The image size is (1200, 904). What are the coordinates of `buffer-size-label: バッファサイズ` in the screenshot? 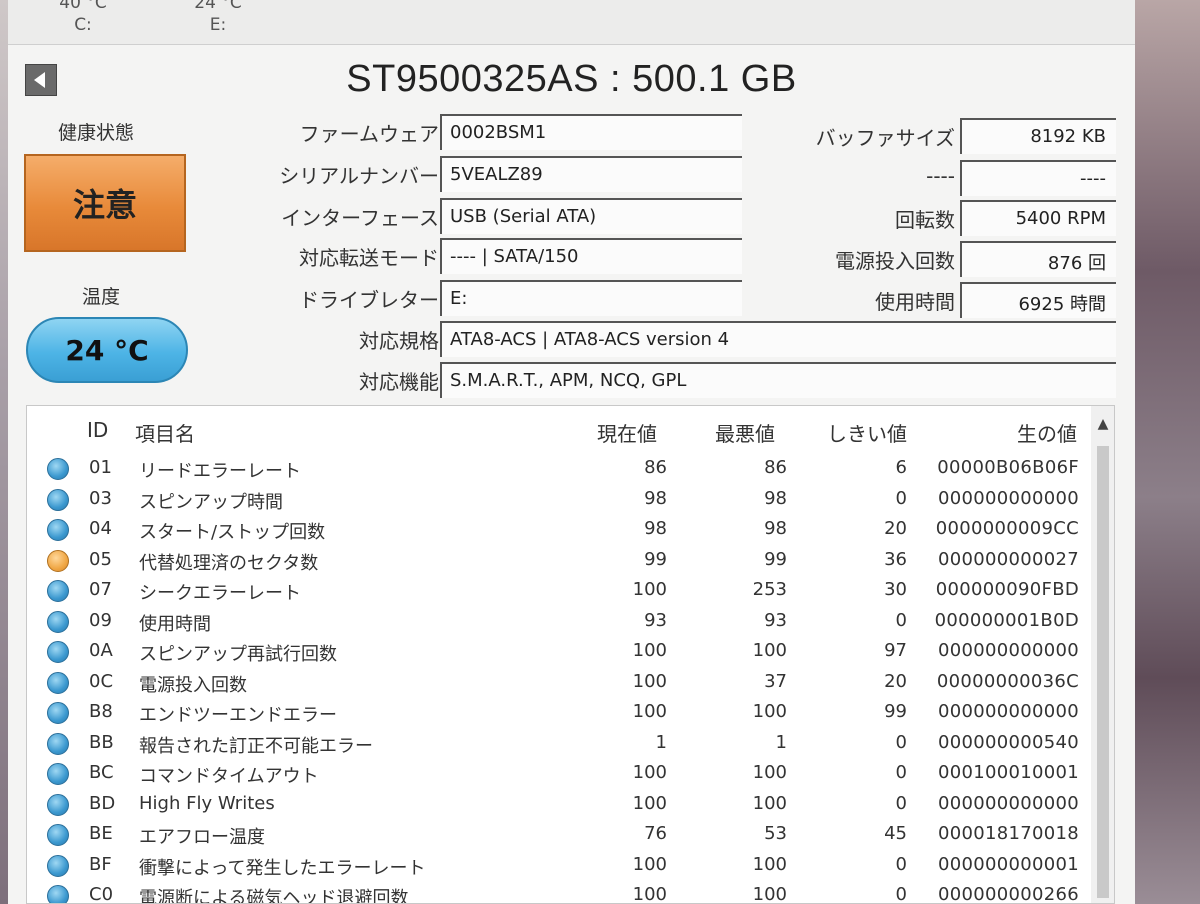 It's located at (885, 138).